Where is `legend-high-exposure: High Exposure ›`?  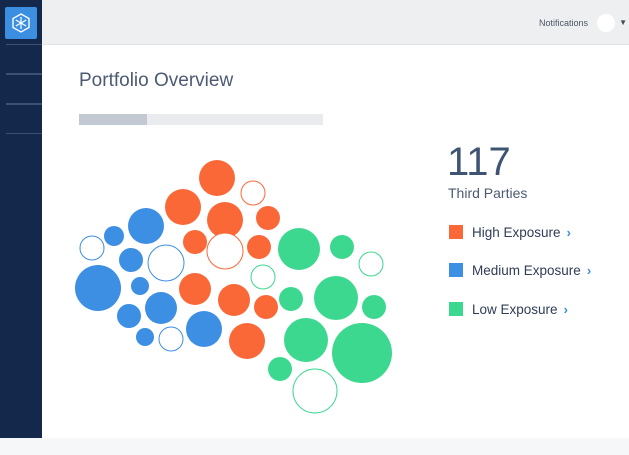
legend-high-exposure: High Exposure › is located at coordinates (510, 232).